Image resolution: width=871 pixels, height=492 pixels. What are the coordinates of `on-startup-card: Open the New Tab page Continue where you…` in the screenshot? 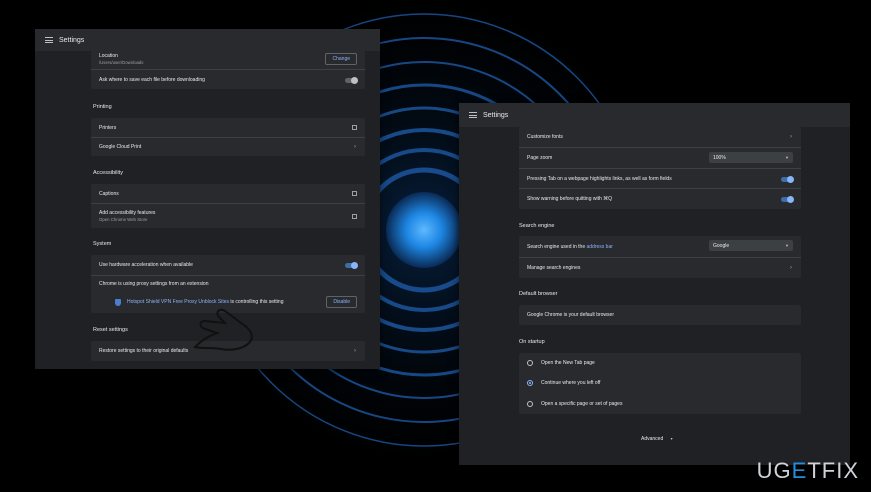 It's located at (660, 383).